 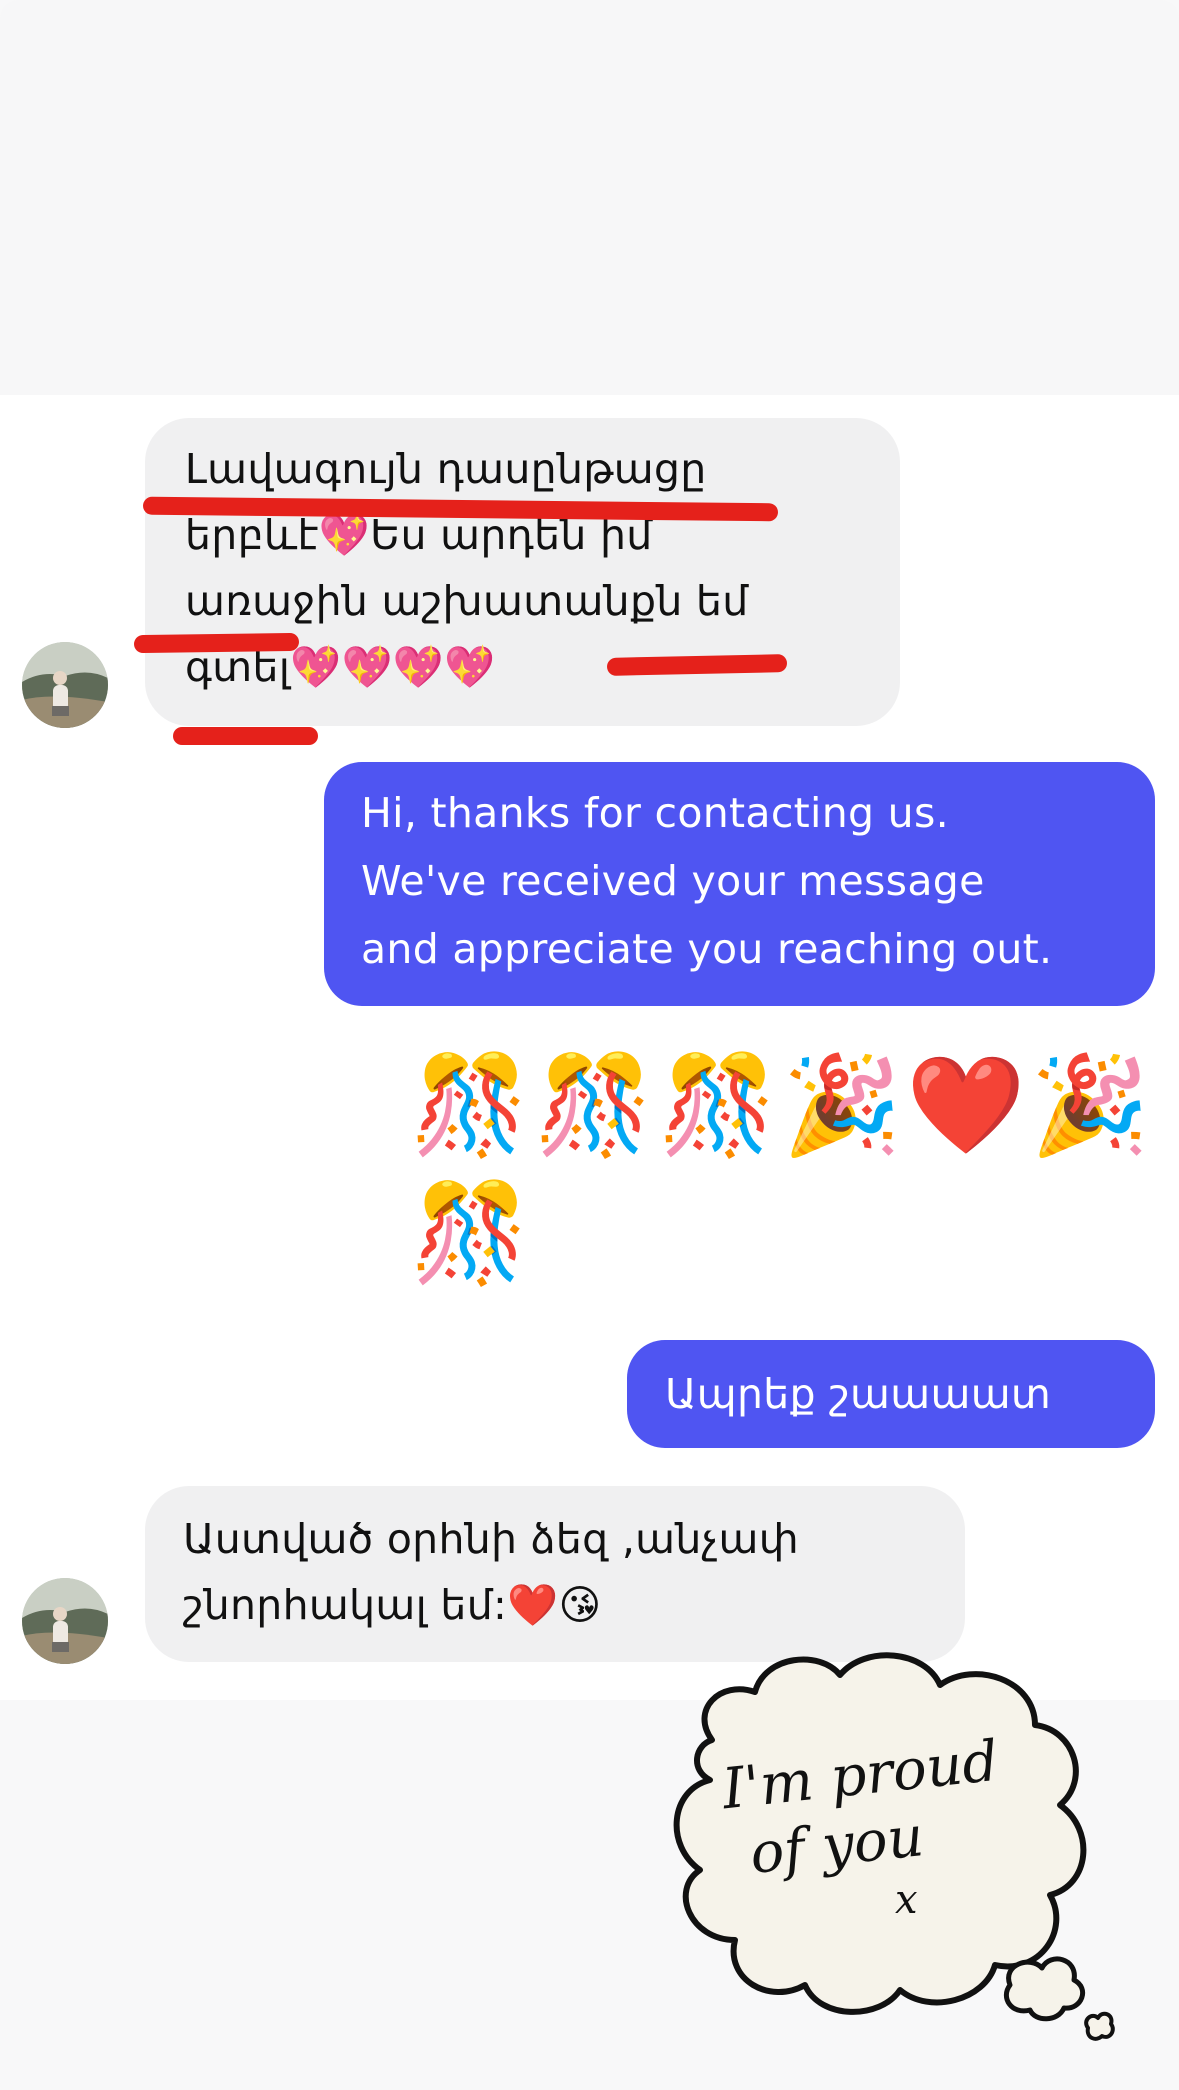 What do you see at coordinates (446, 469) in the screenshot?
I see `message-line: Լավագույն դասընթացը` at bounding box center [446, 469].